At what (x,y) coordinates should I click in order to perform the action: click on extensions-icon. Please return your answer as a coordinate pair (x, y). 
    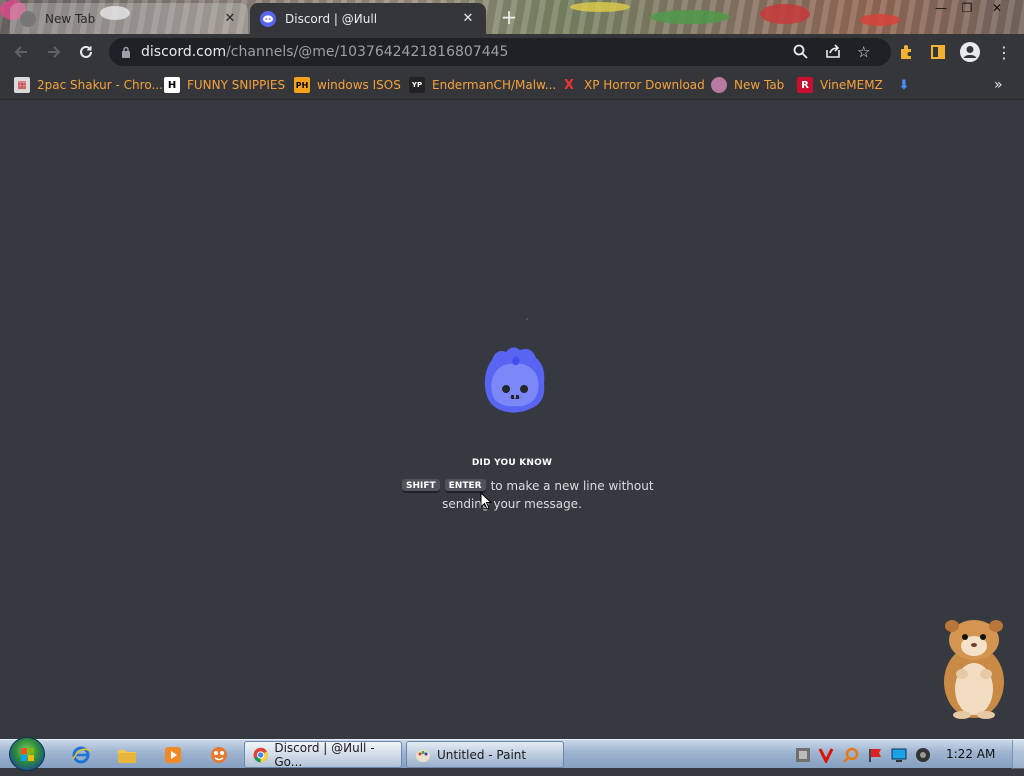
    Looking at the image, I should click on (906, 52).